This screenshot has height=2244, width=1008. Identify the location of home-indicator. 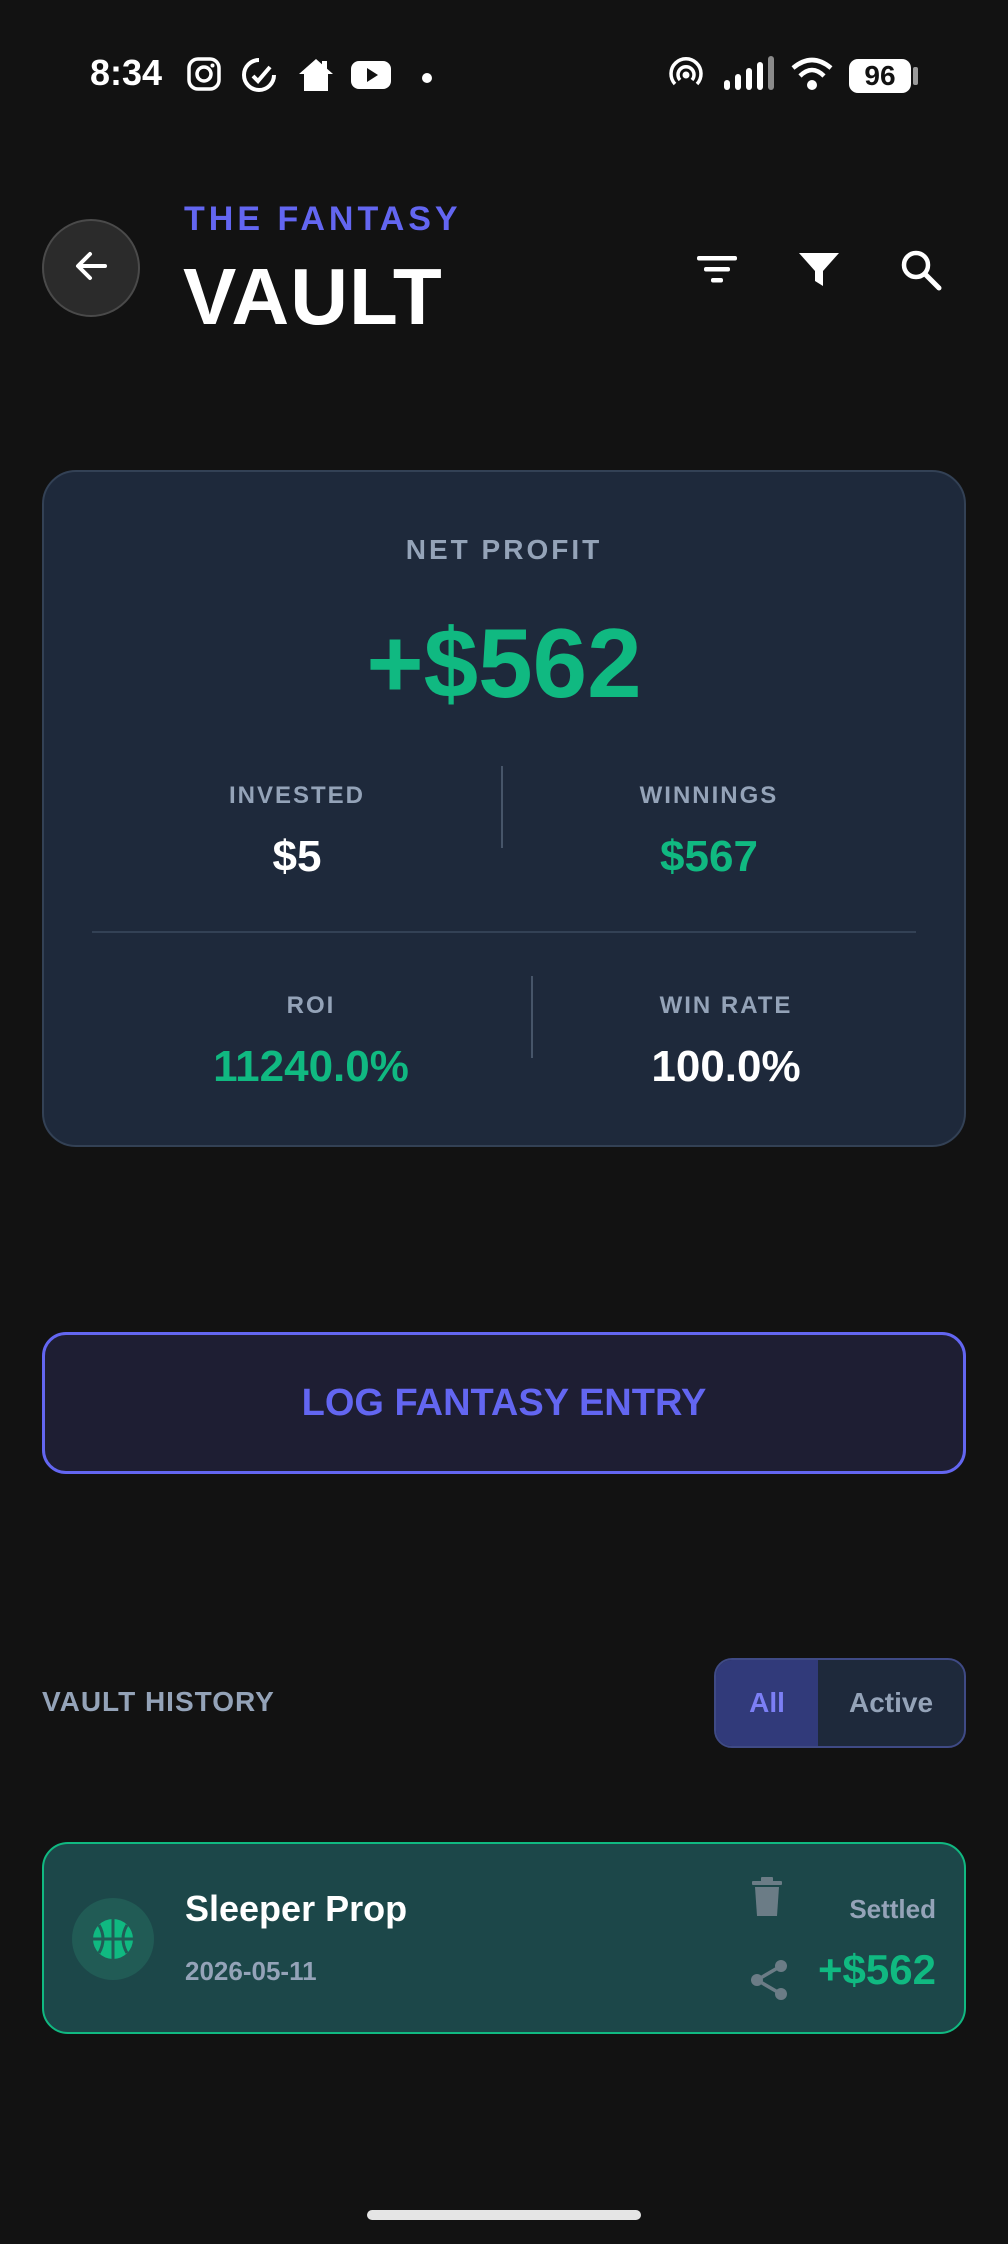
(504, 2215).